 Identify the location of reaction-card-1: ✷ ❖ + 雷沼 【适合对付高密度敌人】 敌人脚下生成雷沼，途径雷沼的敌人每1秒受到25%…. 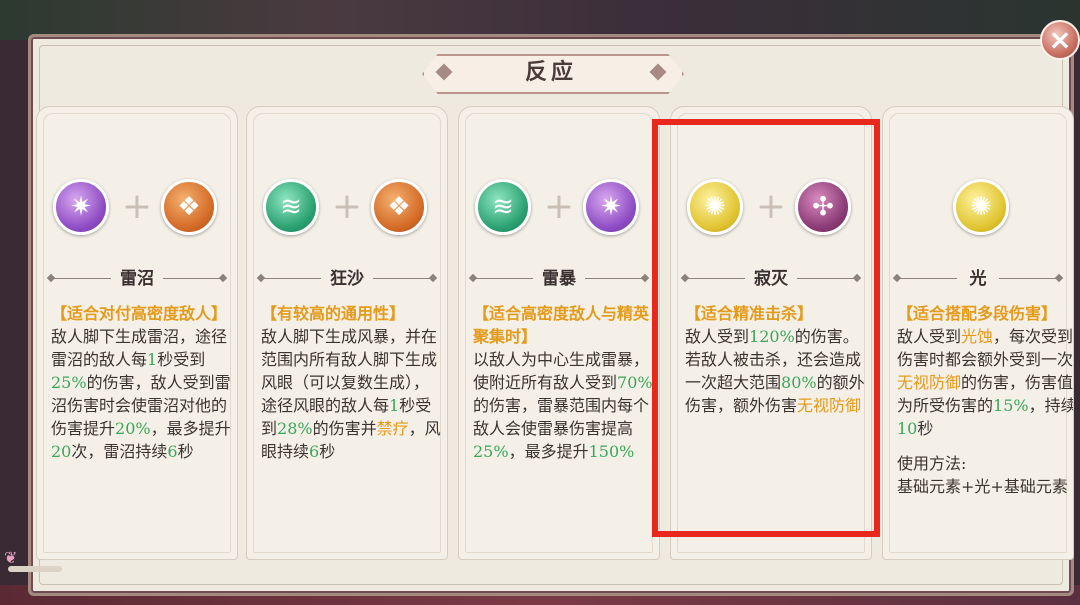
(137, 333).